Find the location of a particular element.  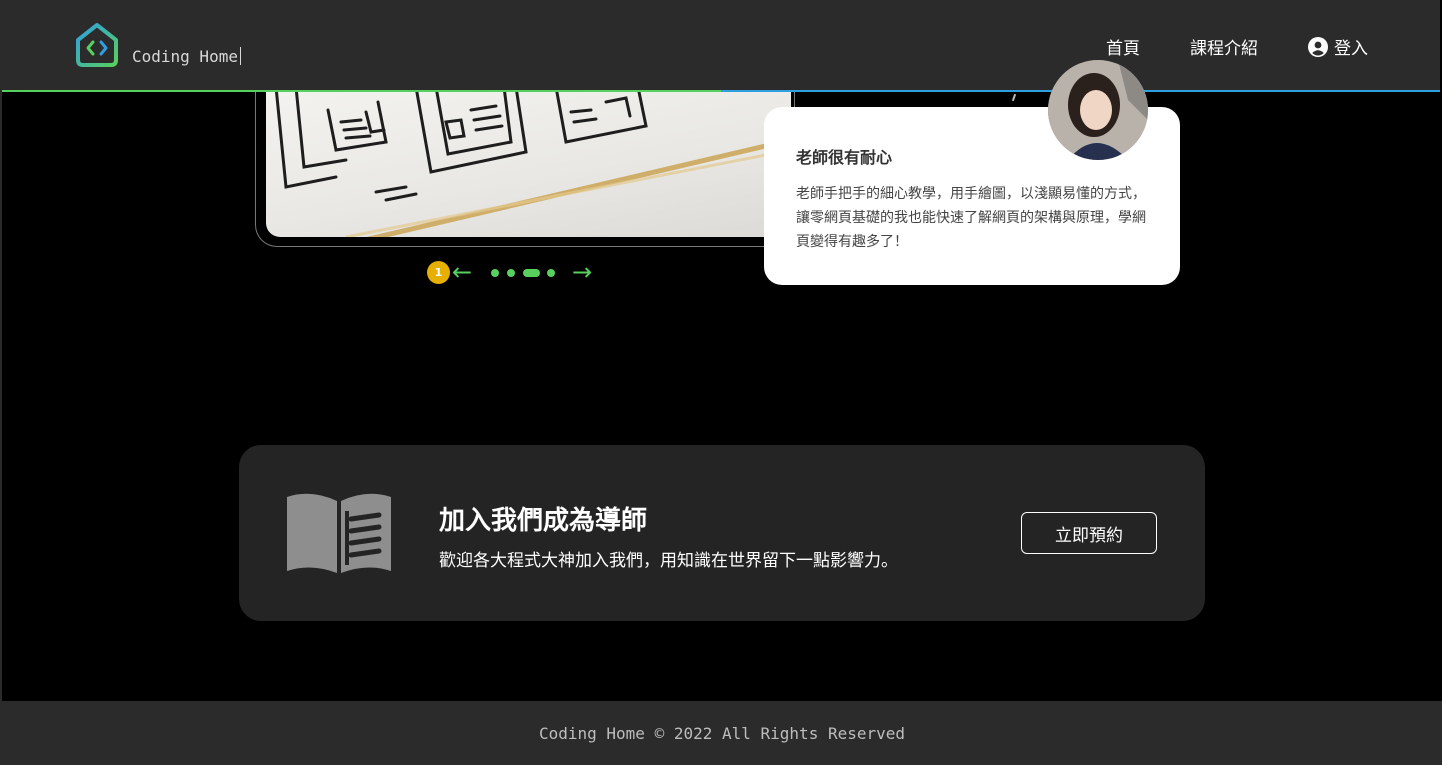

testimonial-title: 老師很有耐心 is located at coordinates (844, 157).